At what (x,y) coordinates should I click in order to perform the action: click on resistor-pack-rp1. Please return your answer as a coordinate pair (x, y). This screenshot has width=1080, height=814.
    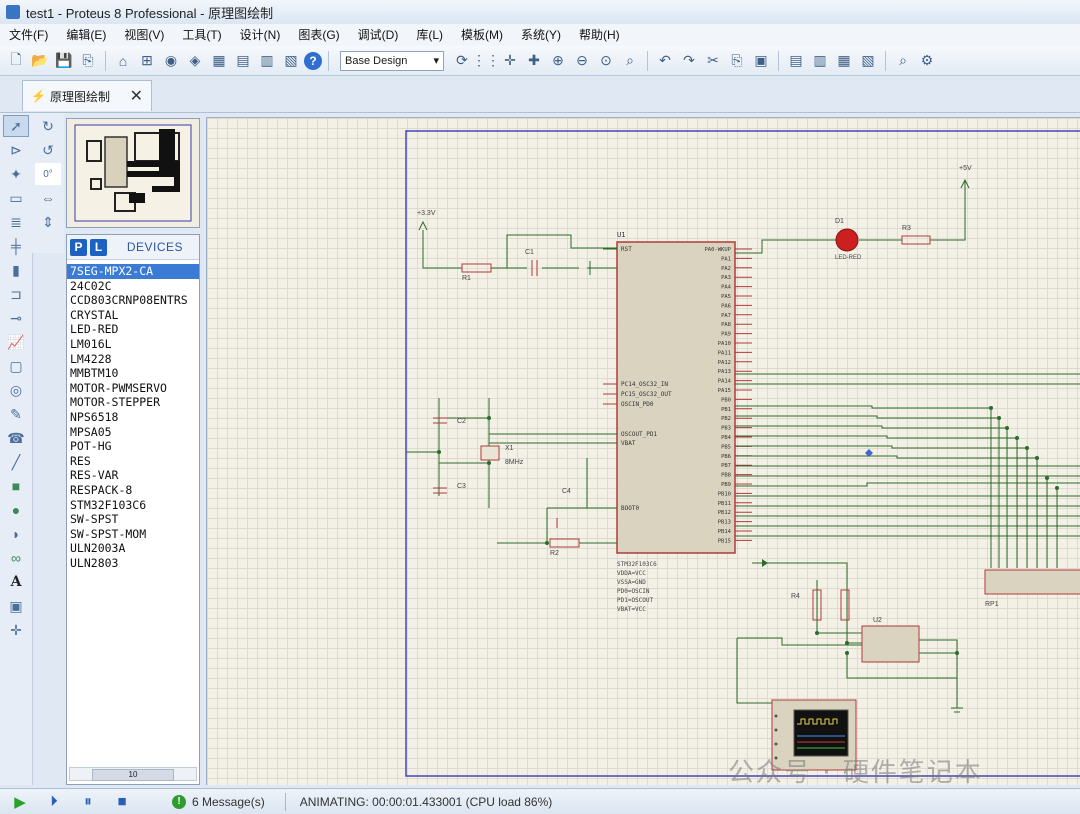
    Looking at the image, I should click on (1032, 582).